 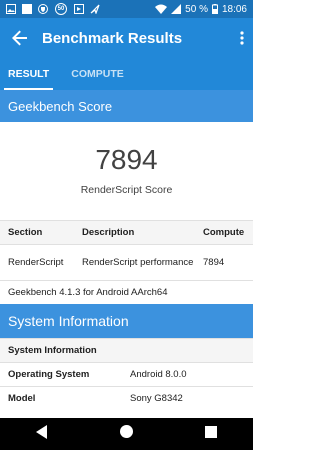 What do you see at coordinates (234, 9) in the screenshot?
I see `clock: 18:06` at bounding box center [234, 9].